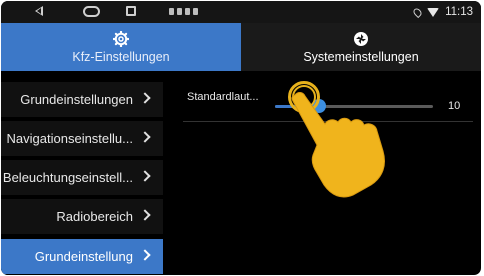  What do you see at coordinates (91, 11) in the screenshot?
I see `home-icon` at bounding box center [91, 11].